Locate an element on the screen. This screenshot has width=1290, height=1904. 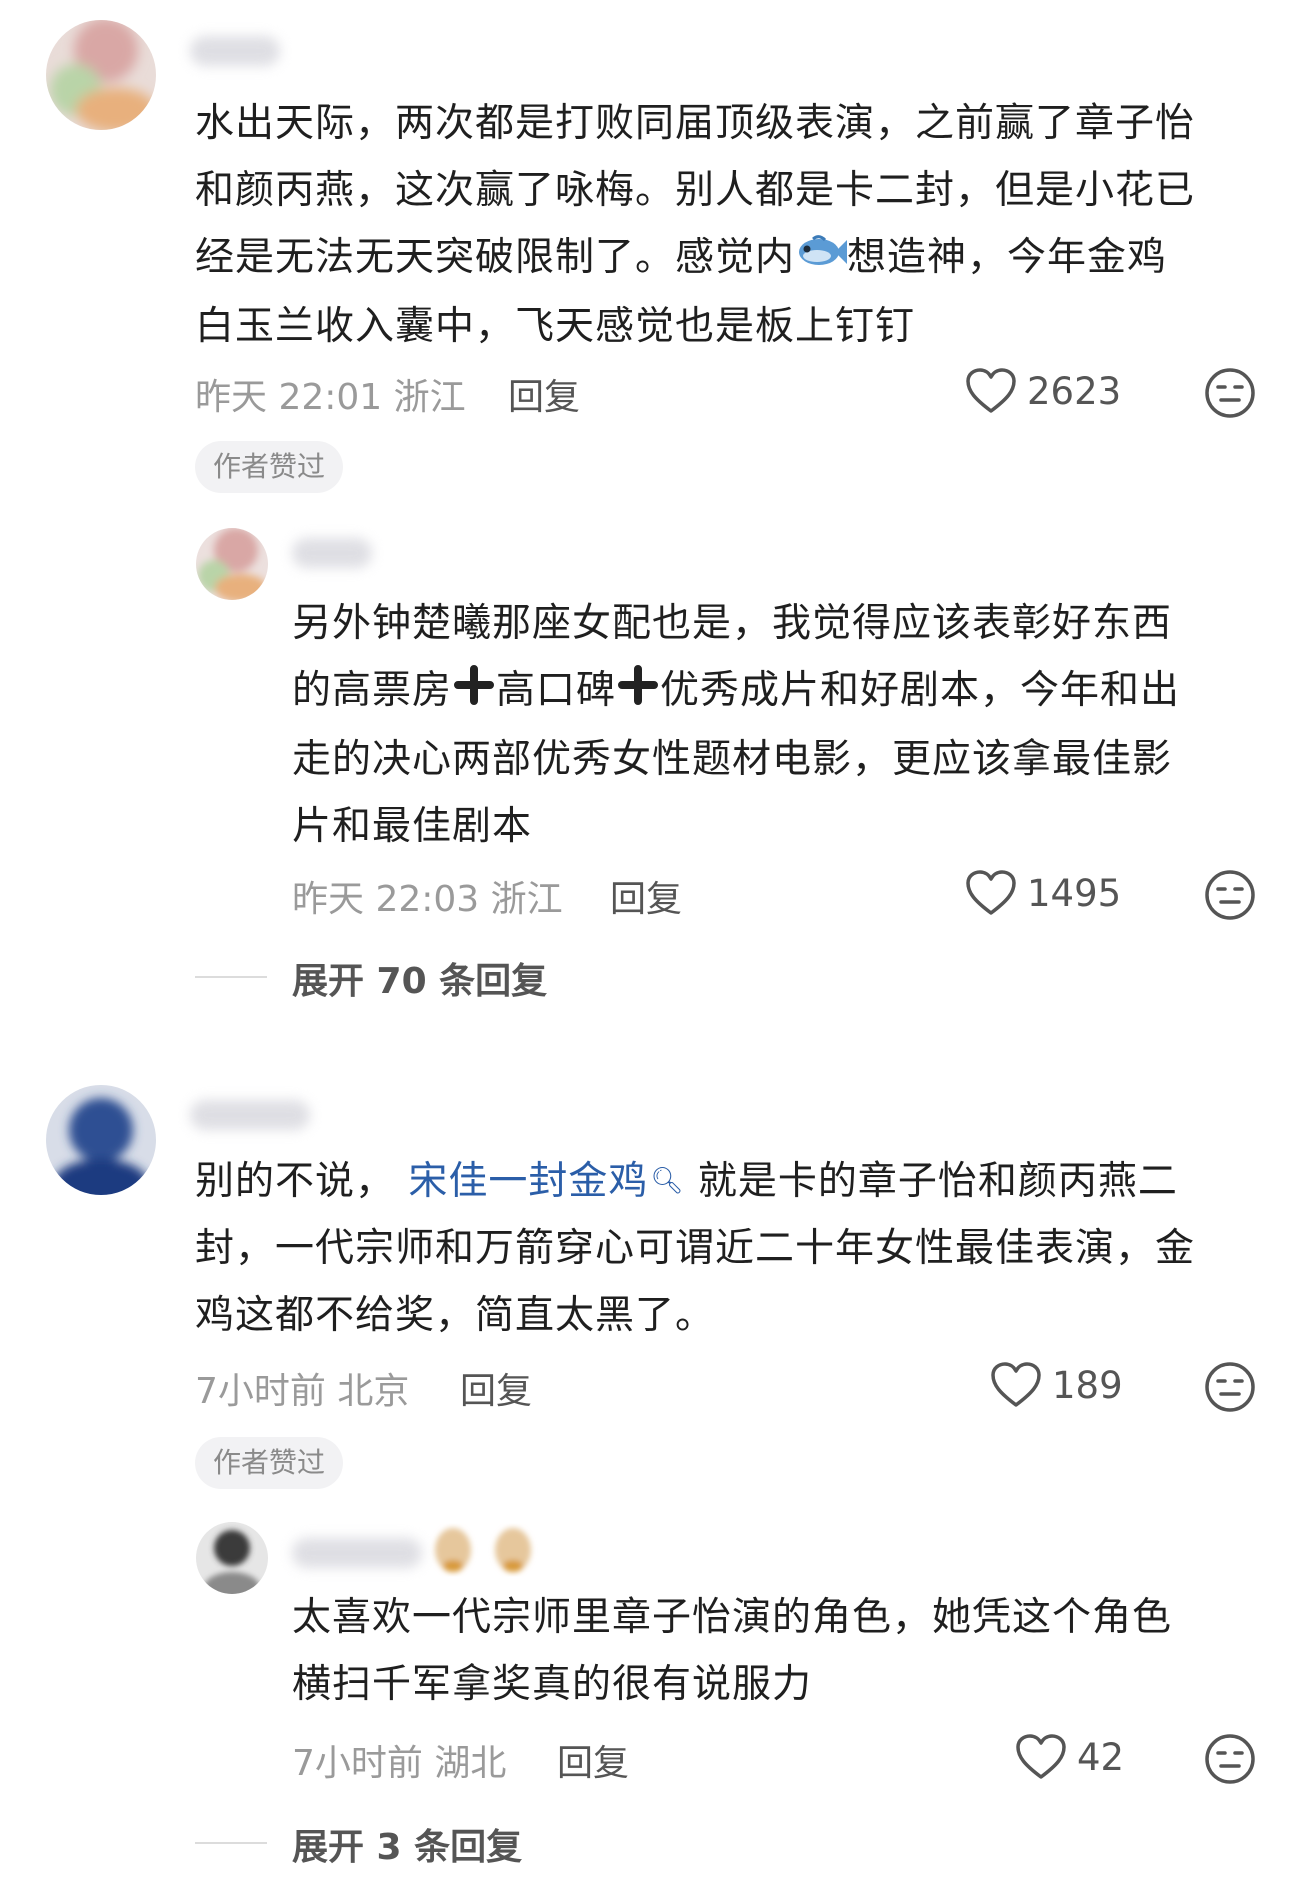
like-button: 2623 is located at coordinates (1043, 391).